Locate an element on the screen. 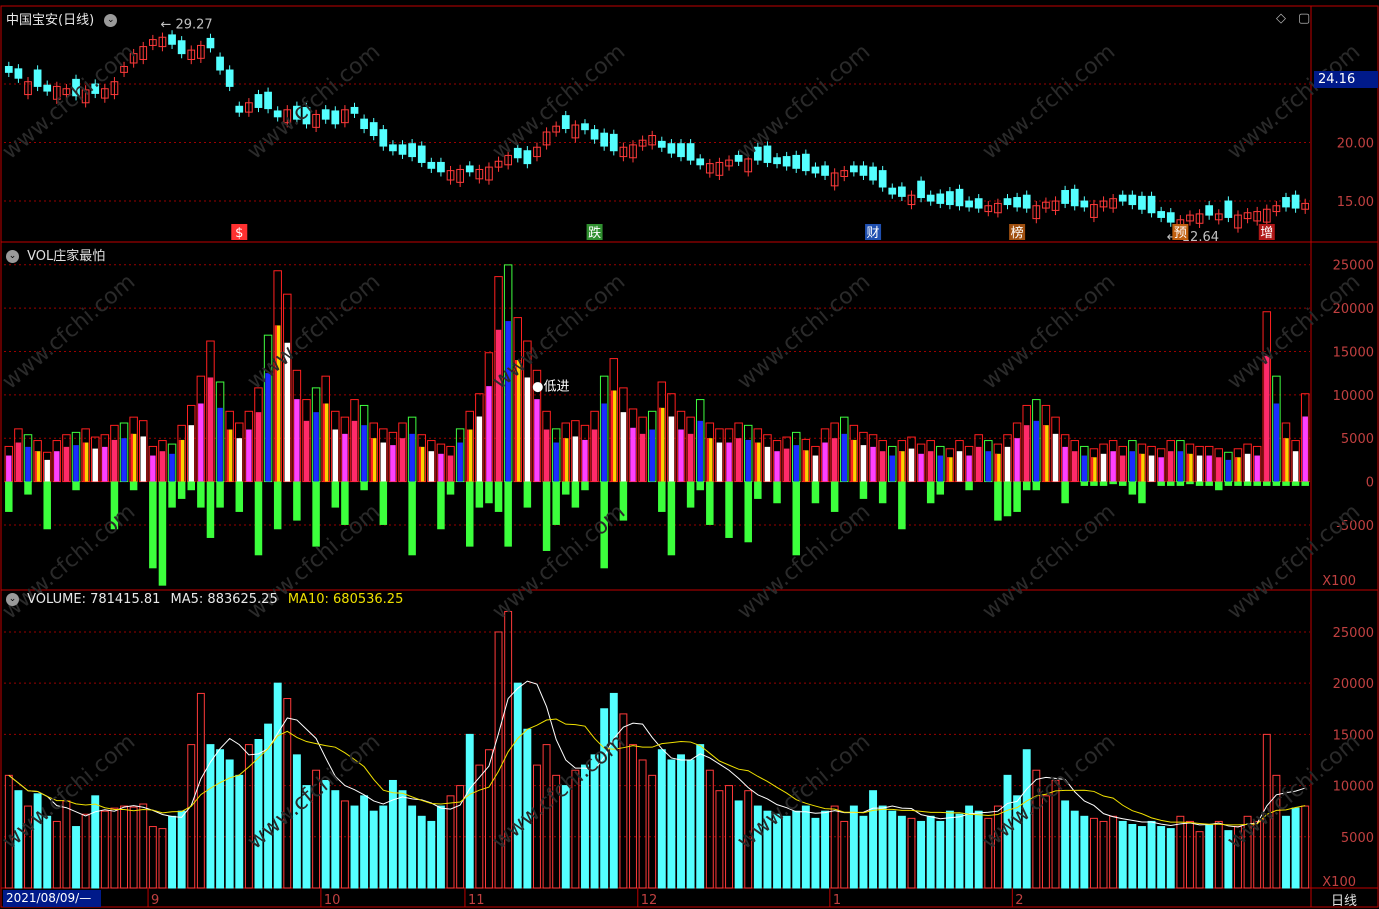 The width and height of the screenshot is (1379, 909). diamond-icon: ◇ is located at coordinates (1281, 18).